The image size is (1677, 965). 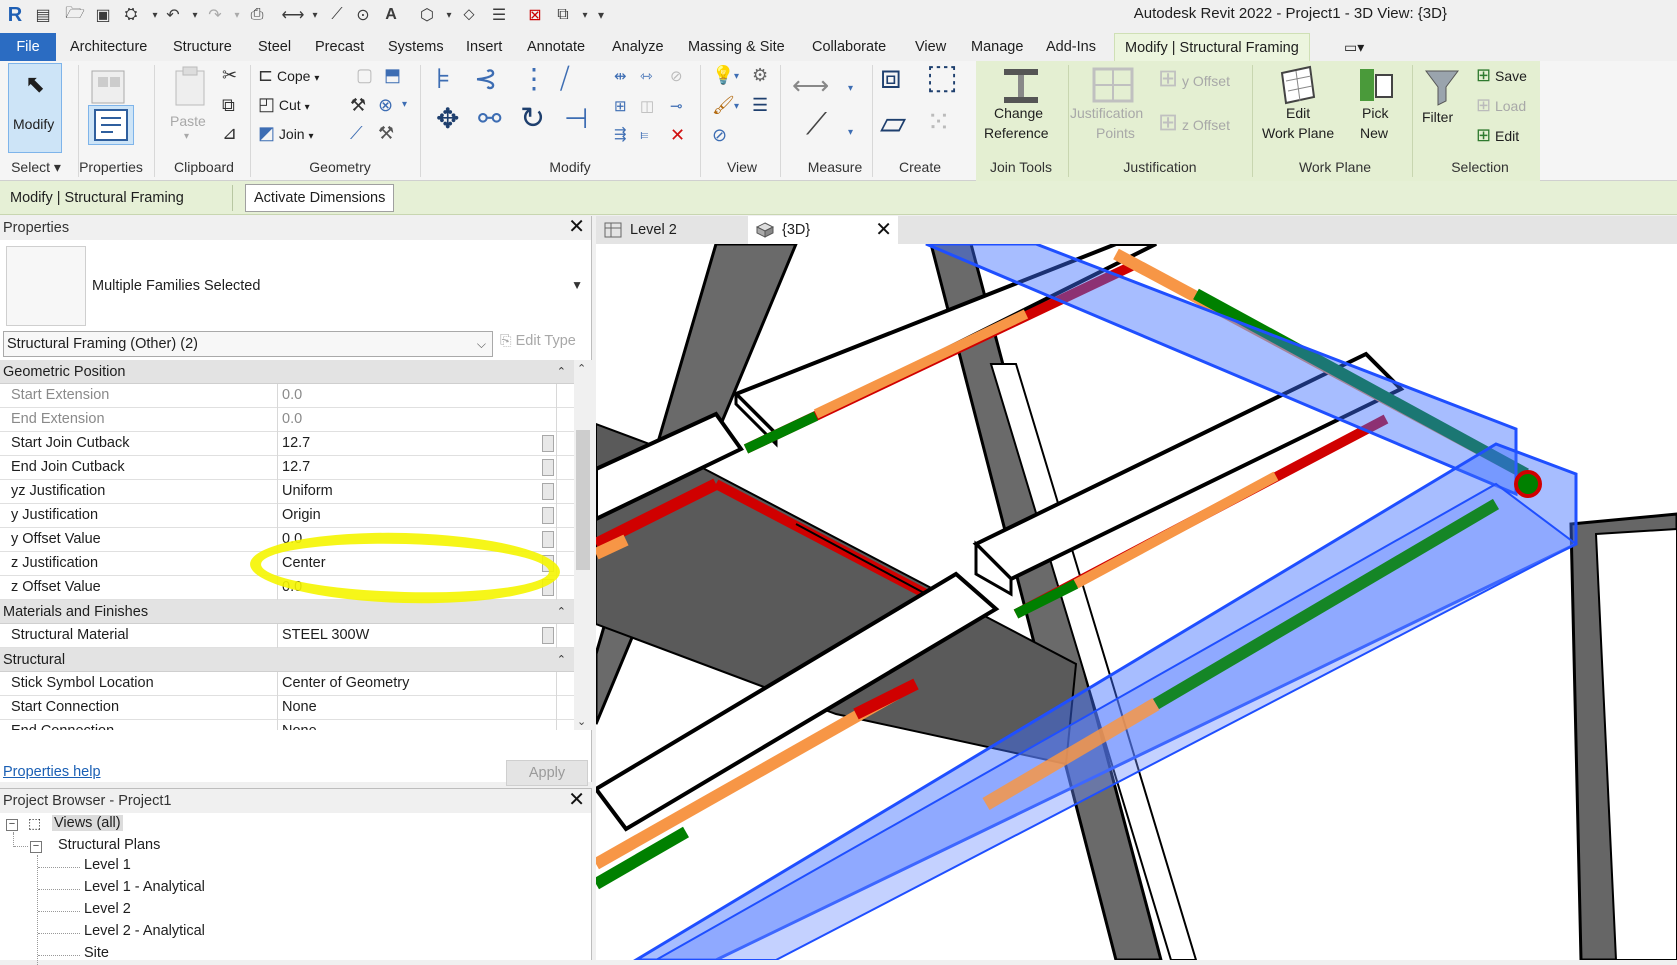 I want to click on collapse-icon: −, so click(x=36, y=847).